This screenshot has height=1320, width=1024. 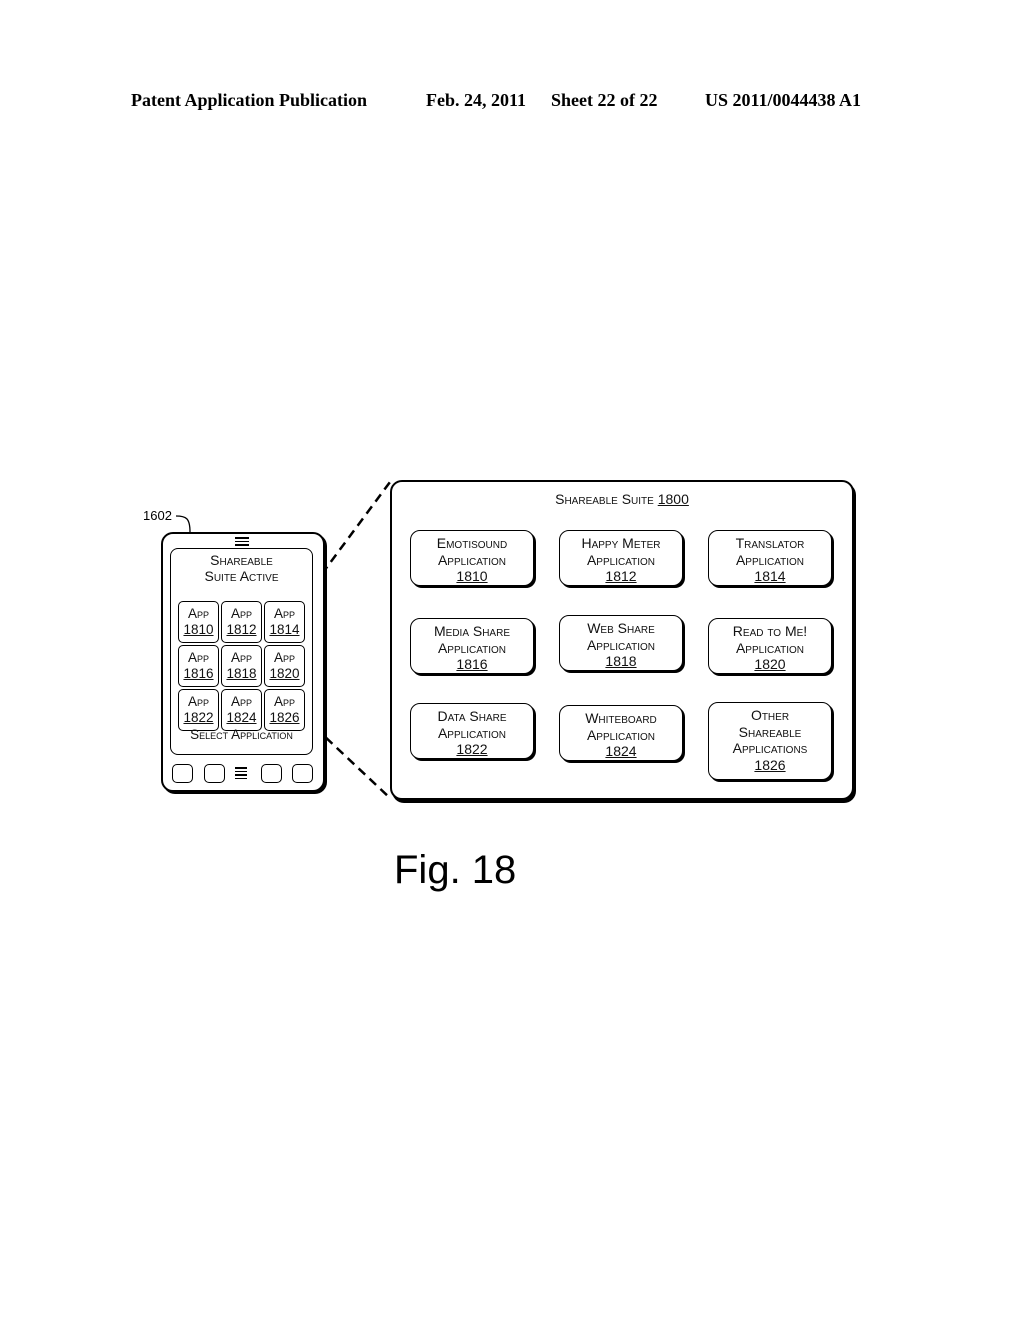 What do you see at coordinates (622, 499) in the screenshot?
I see `suite-title: Shareable Suite 1800` at bounding box center [622, 499].